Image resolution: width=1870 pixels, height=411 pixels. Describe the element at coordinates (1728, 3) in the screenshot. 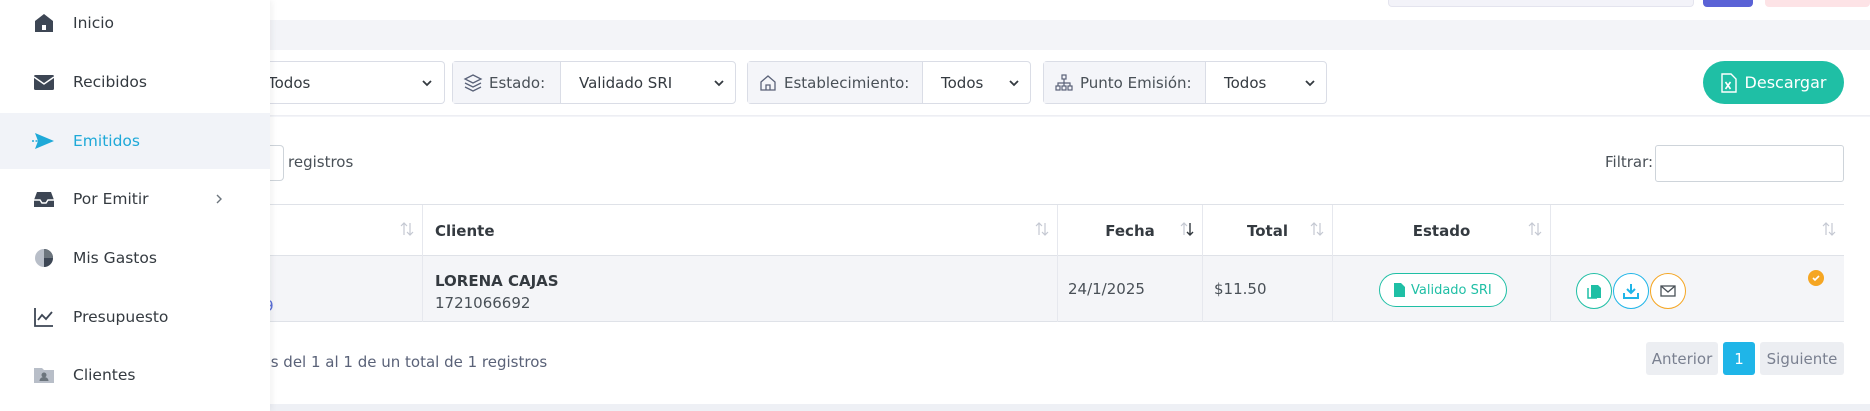

I see `top-primary-button` at that location.